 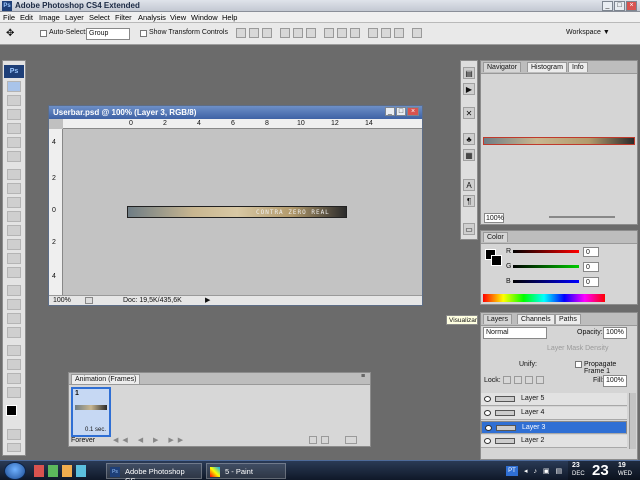 I want to click on type-tool, so click(x=14, y=304).